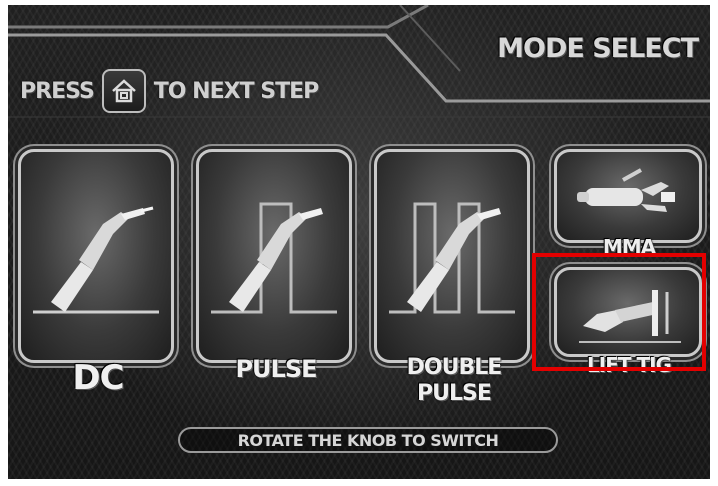 The width and height of the screenshot is (718, 486). Describe the element at coordinates (57, 91) in the screenshot. I see `instruction-press: PRESS` at that location.